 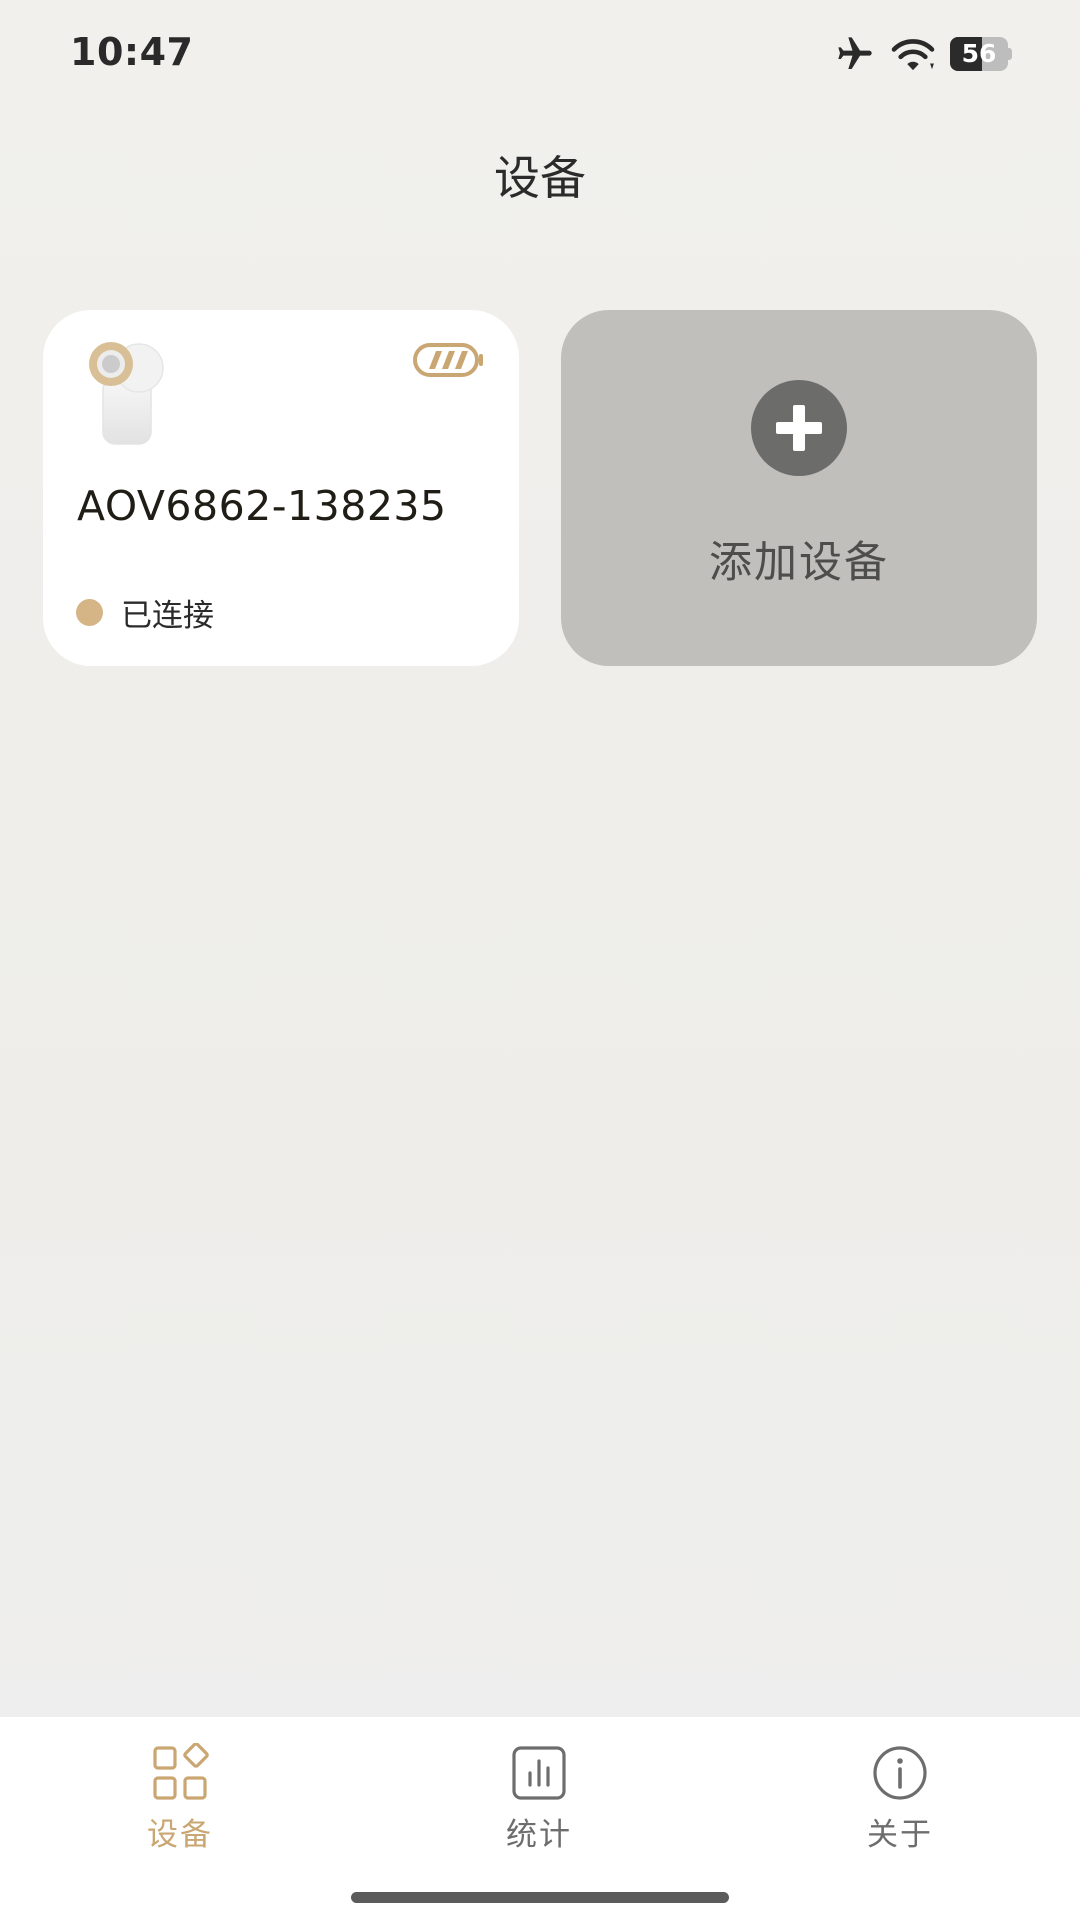 I want to click on battery-icon, so click(x=449, y=360).